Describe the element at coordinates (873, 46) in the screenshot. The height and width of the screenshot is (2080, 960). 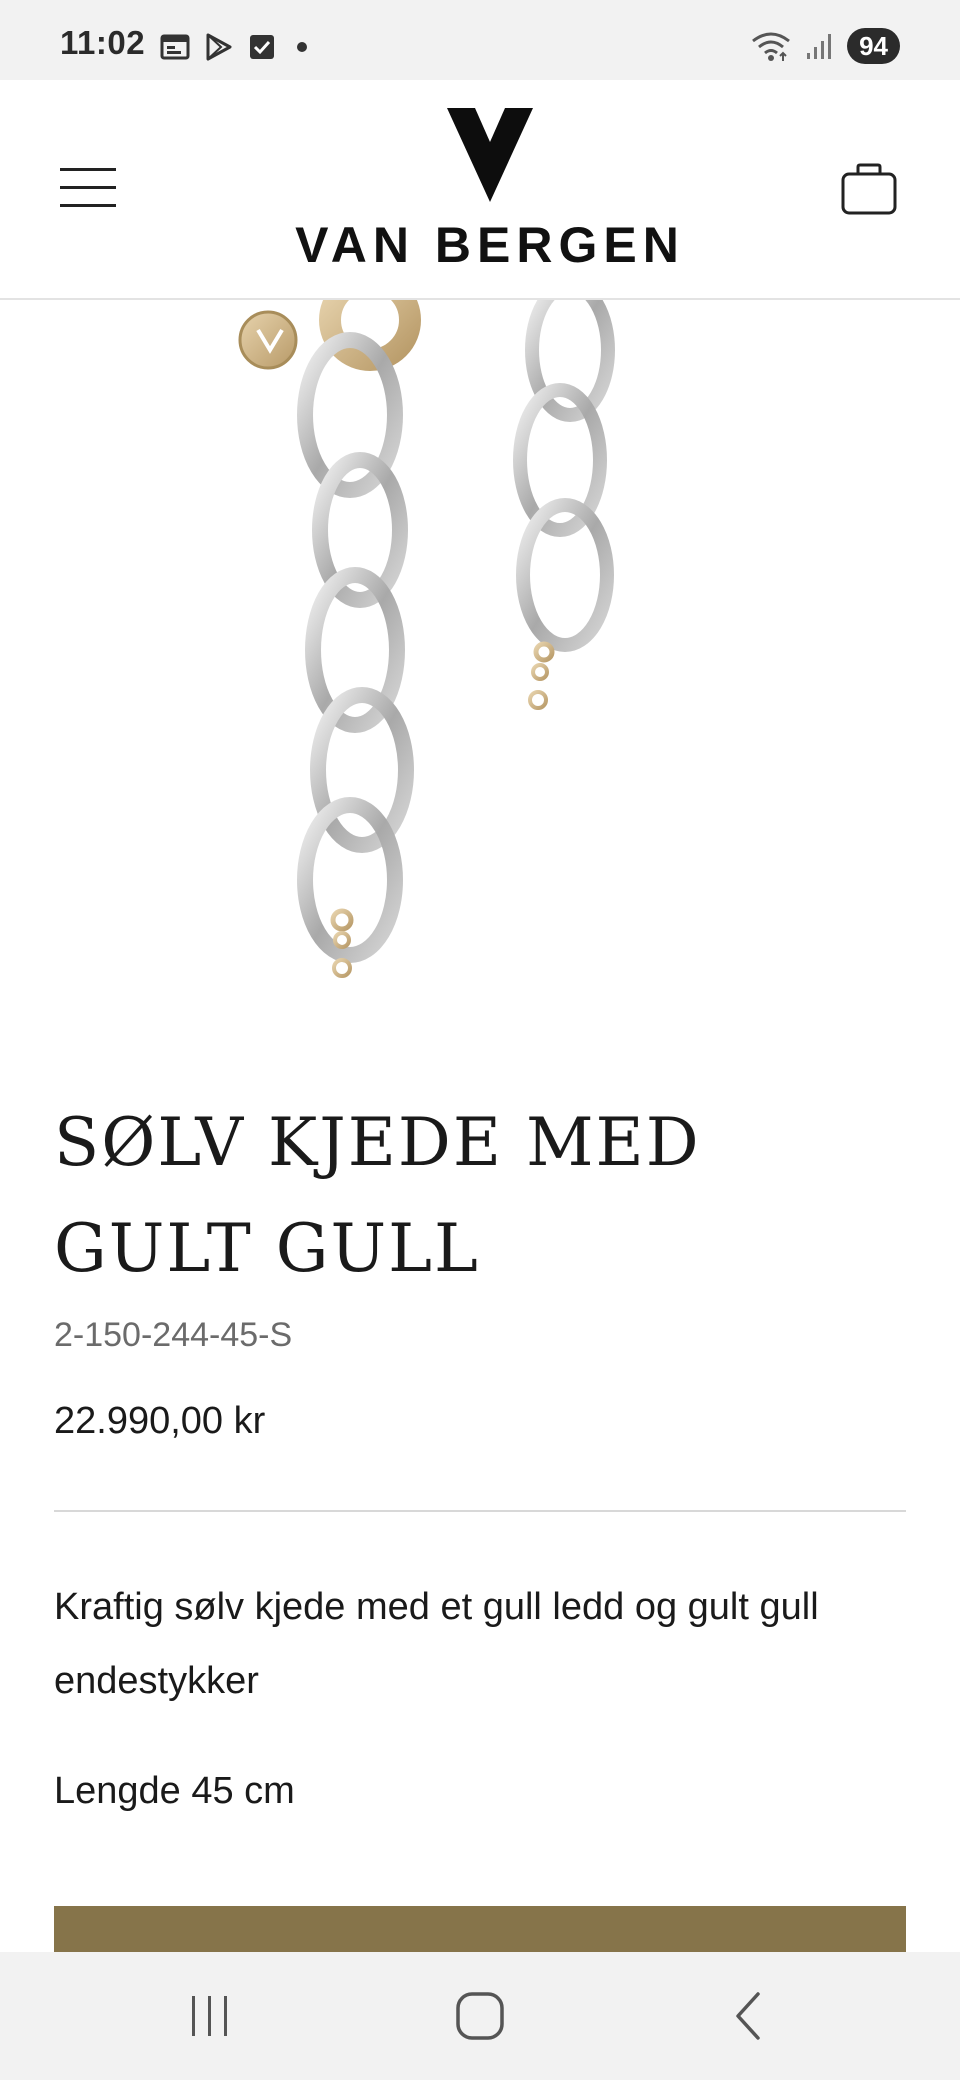
I see `battery-indicator: 94` at that location.